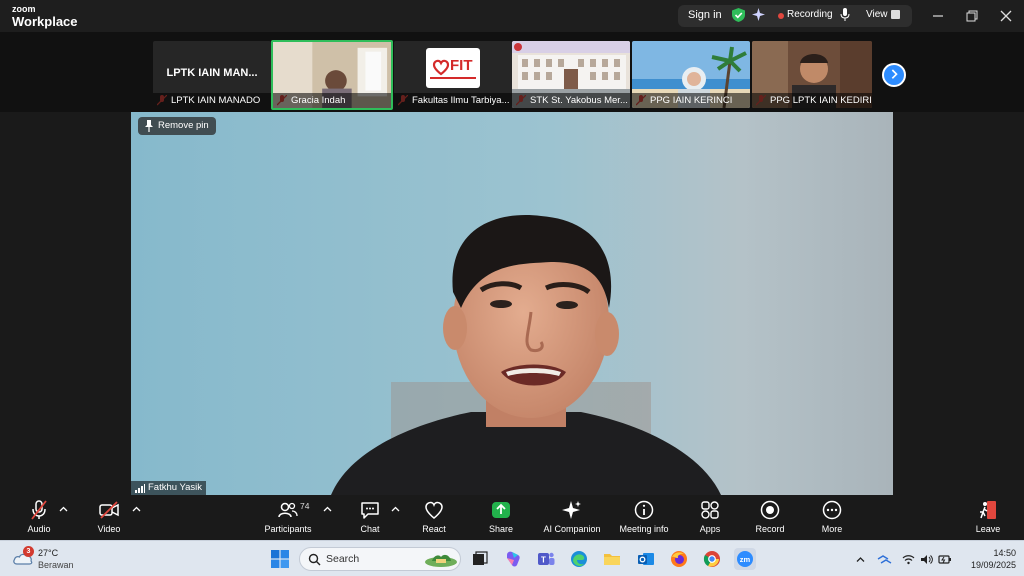 The width and height of the screenshot is (1024, 576). What do you see at coordinates (691, 74) in the screenshot?
I see `participant-tile: PPG IAIN KERINCI` at bounding box center [691, 74].